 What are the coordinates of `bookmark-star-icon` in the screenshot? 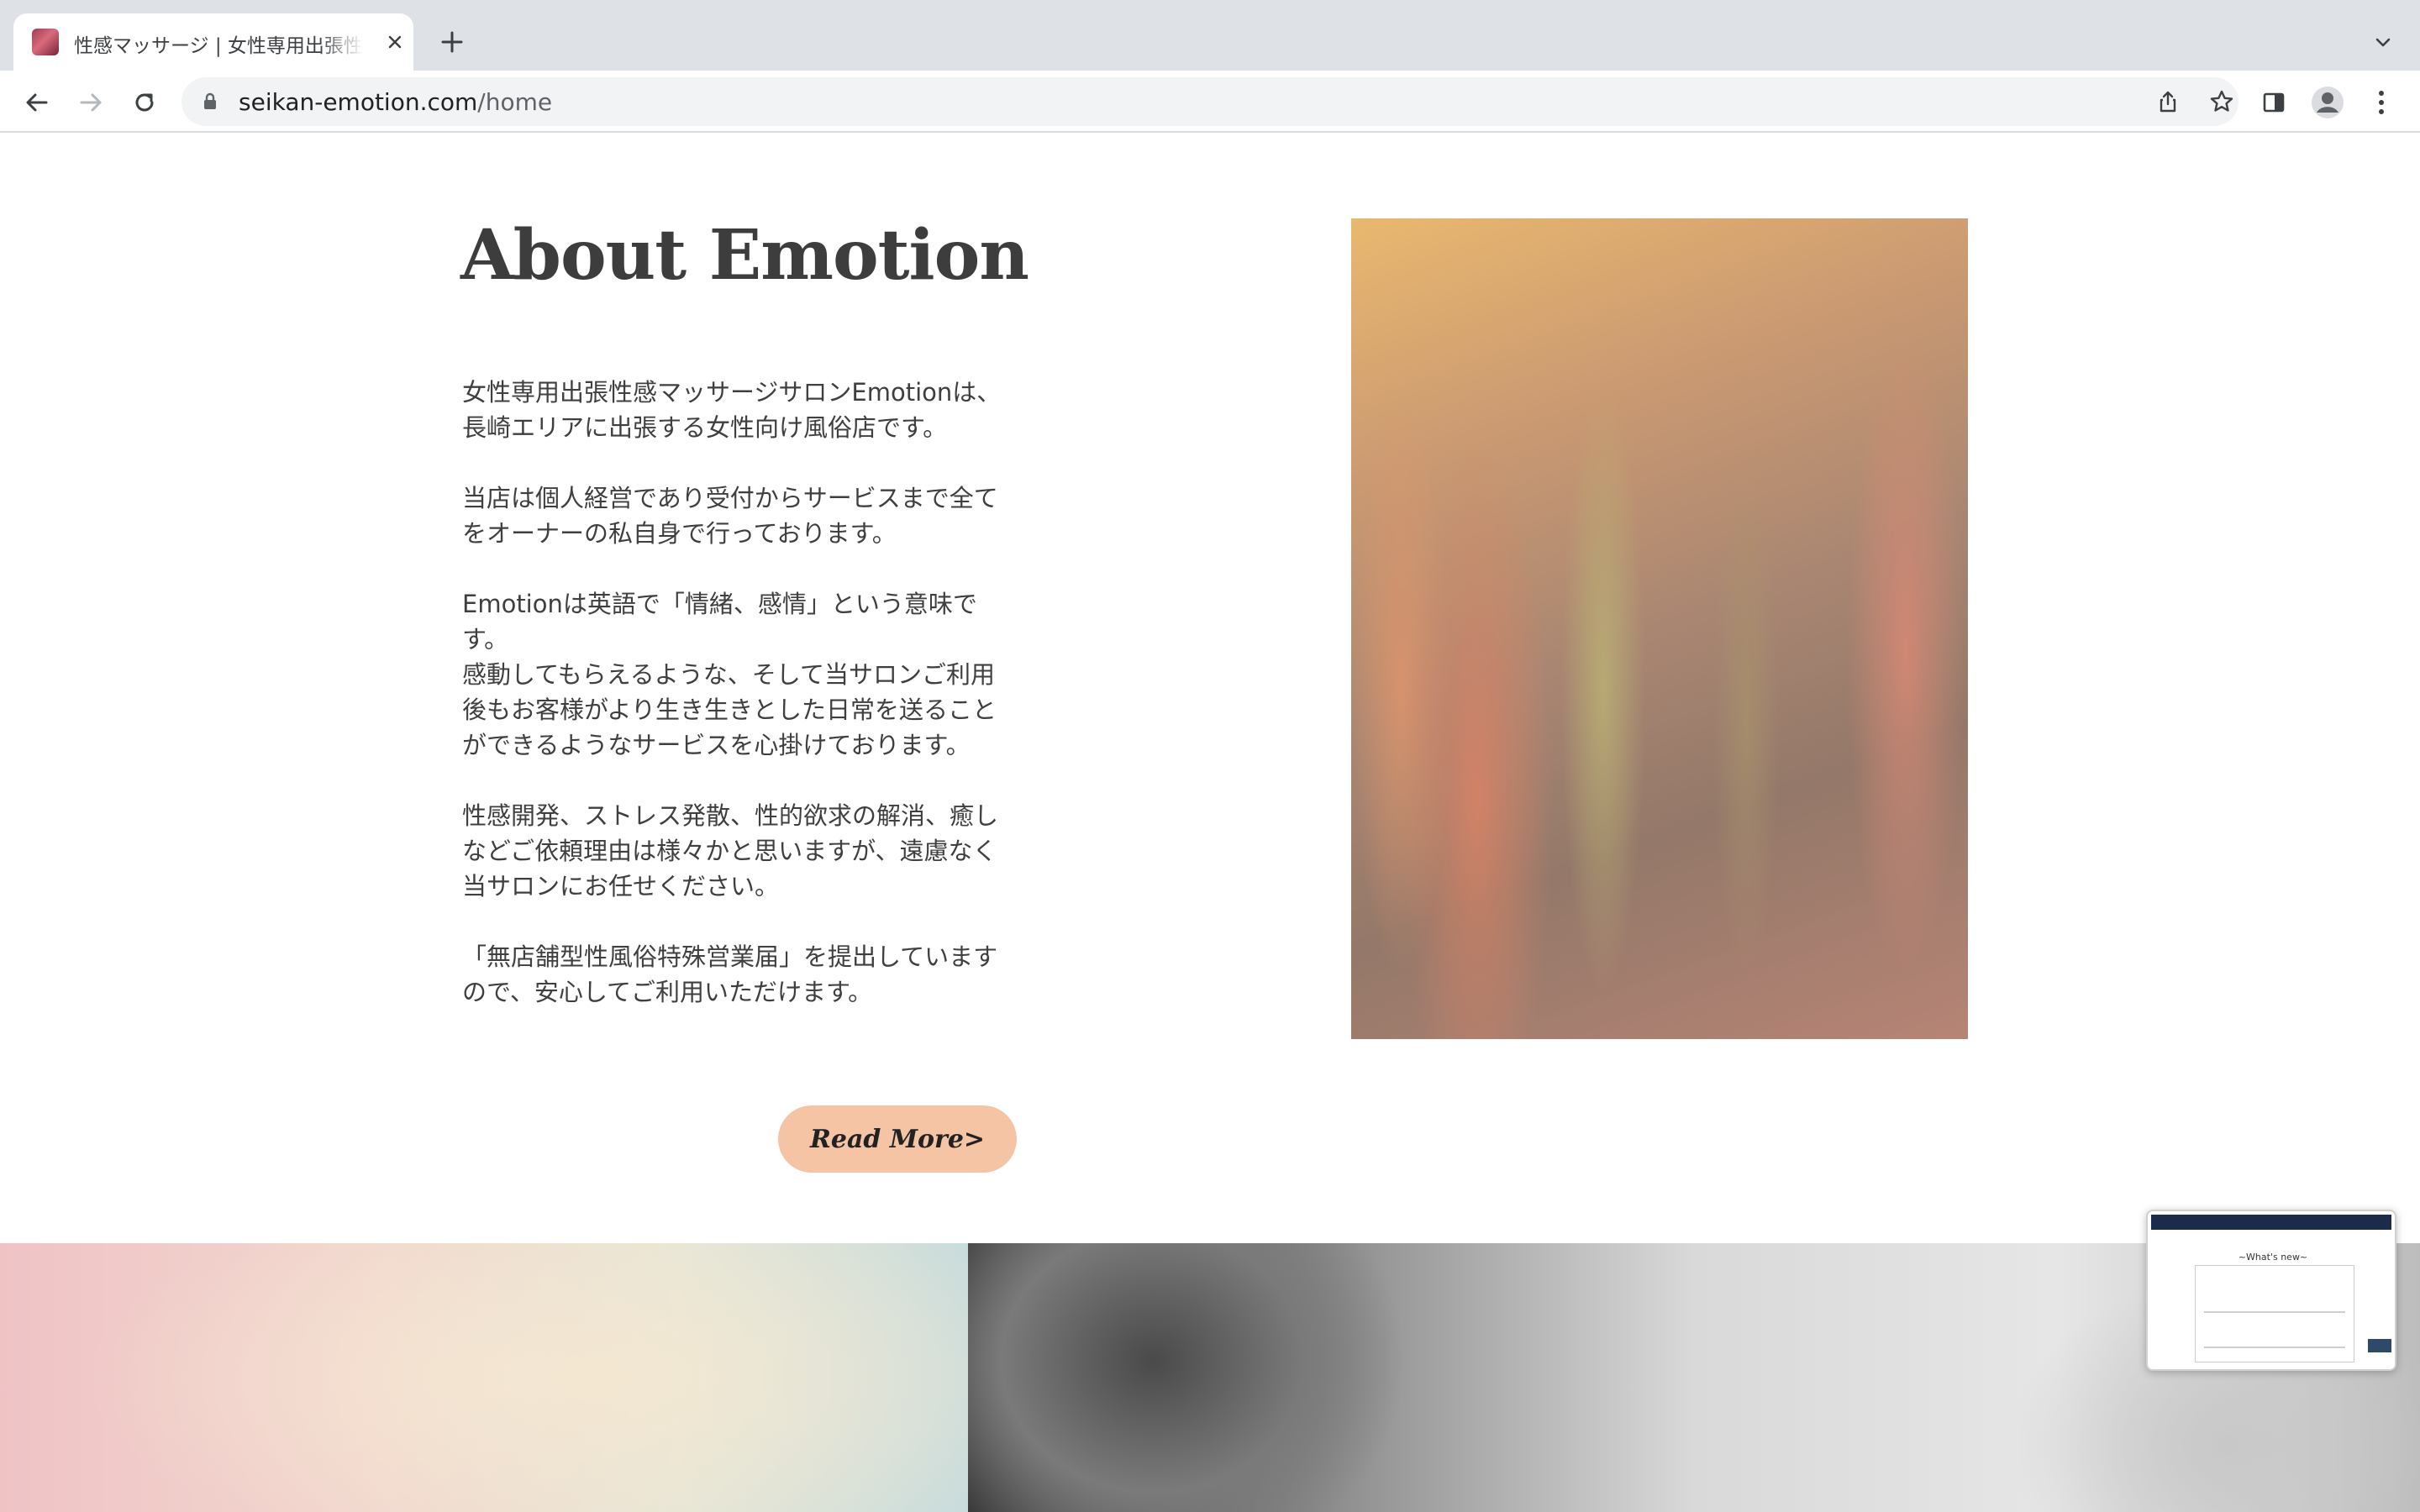 It's located at (2222, 102).